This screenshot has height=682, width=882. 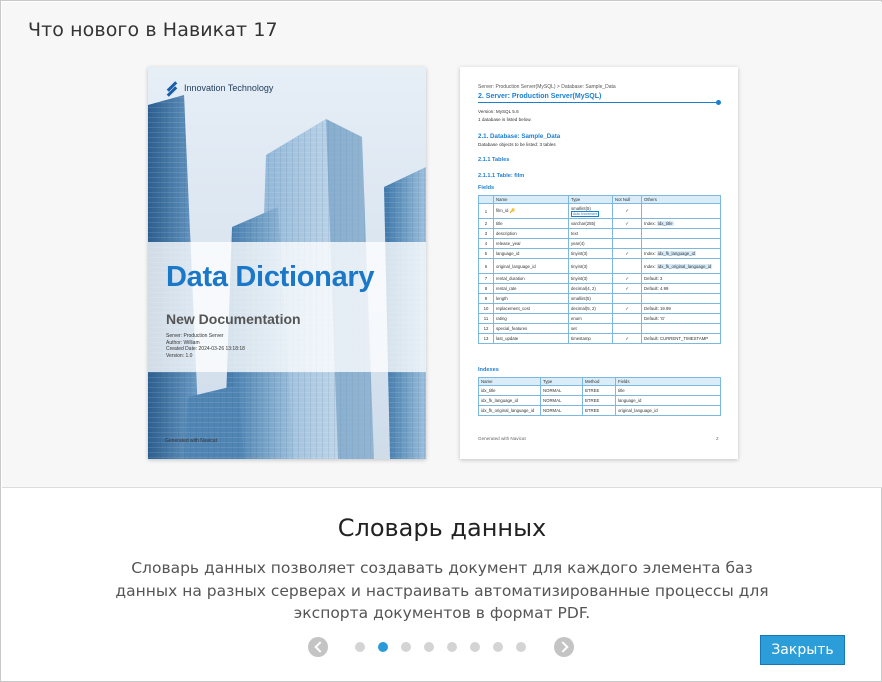 I want to click on previous-slide-button, so click(x=318, y=647).